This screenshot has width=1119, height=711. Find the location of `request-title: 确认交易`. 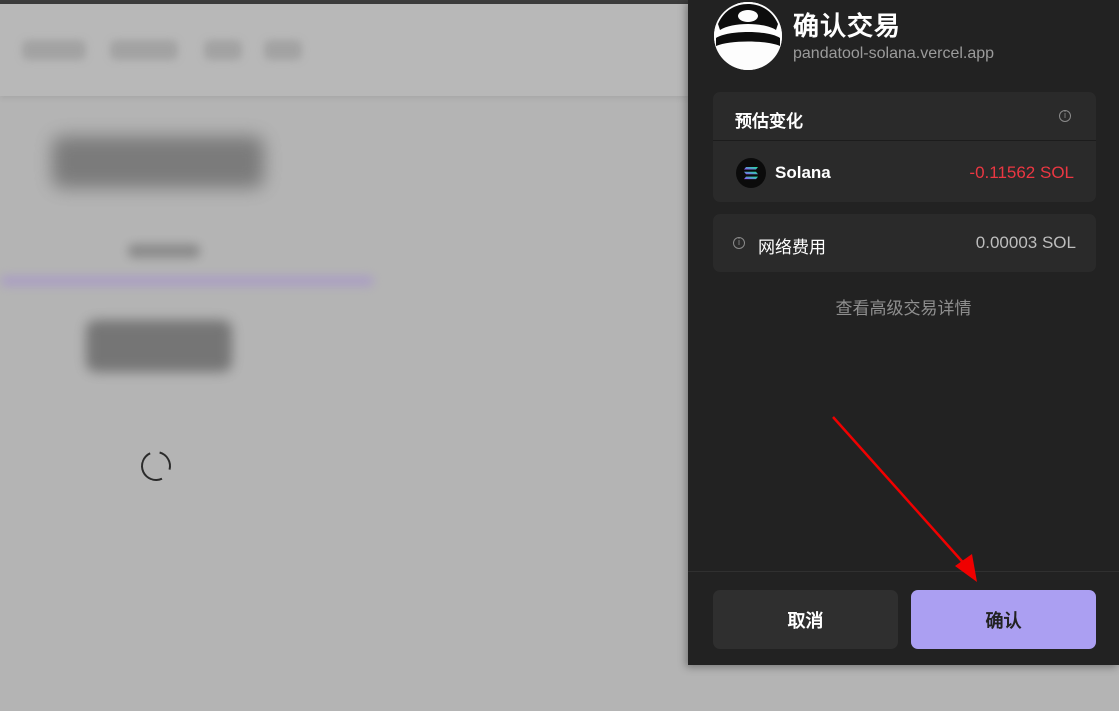

request-title: 确认交易 is located at coordinates (847, 26).